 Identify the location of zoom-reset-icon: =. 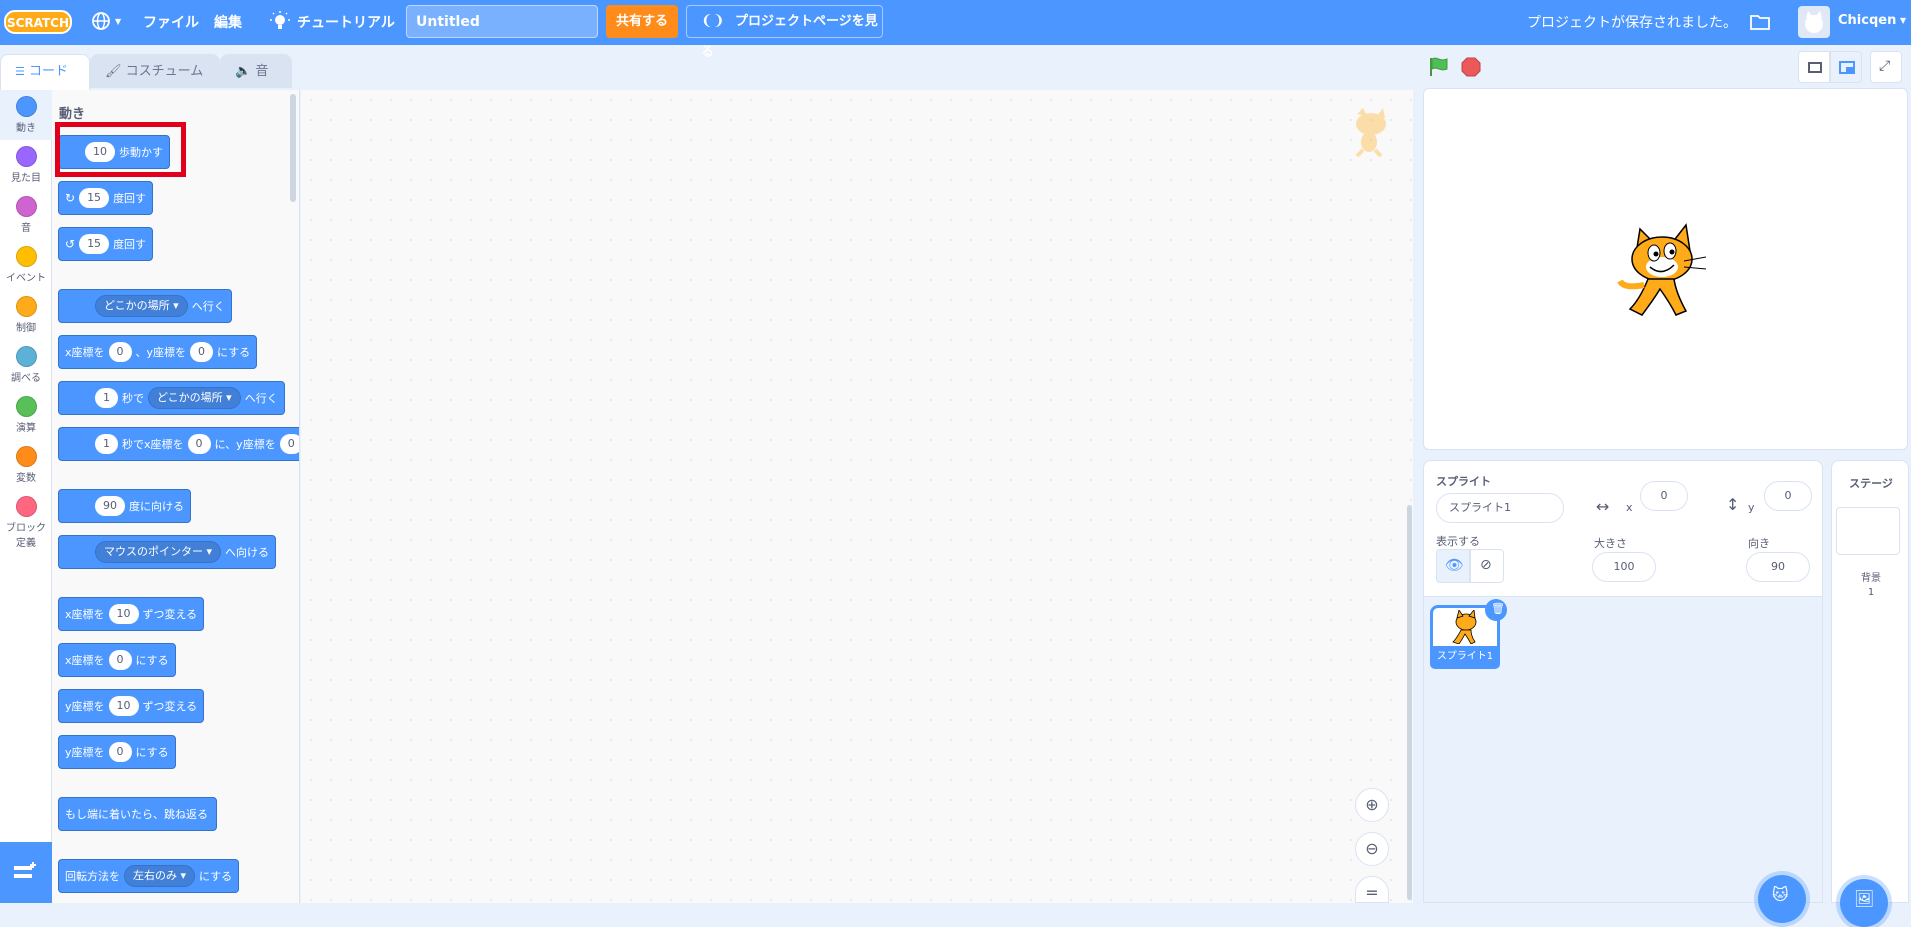
(1372, 892).